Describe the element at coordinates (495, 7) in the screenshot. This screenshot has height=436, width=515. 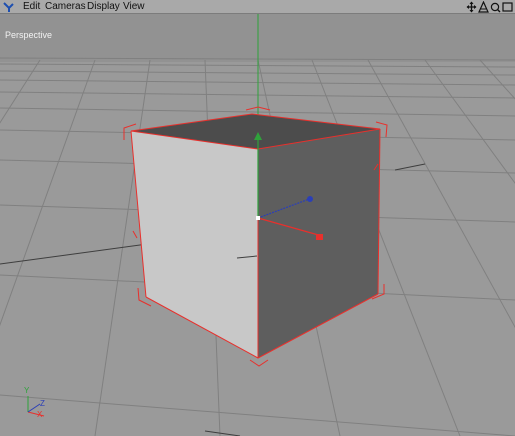
I see `zoom-view-icon` at that location.